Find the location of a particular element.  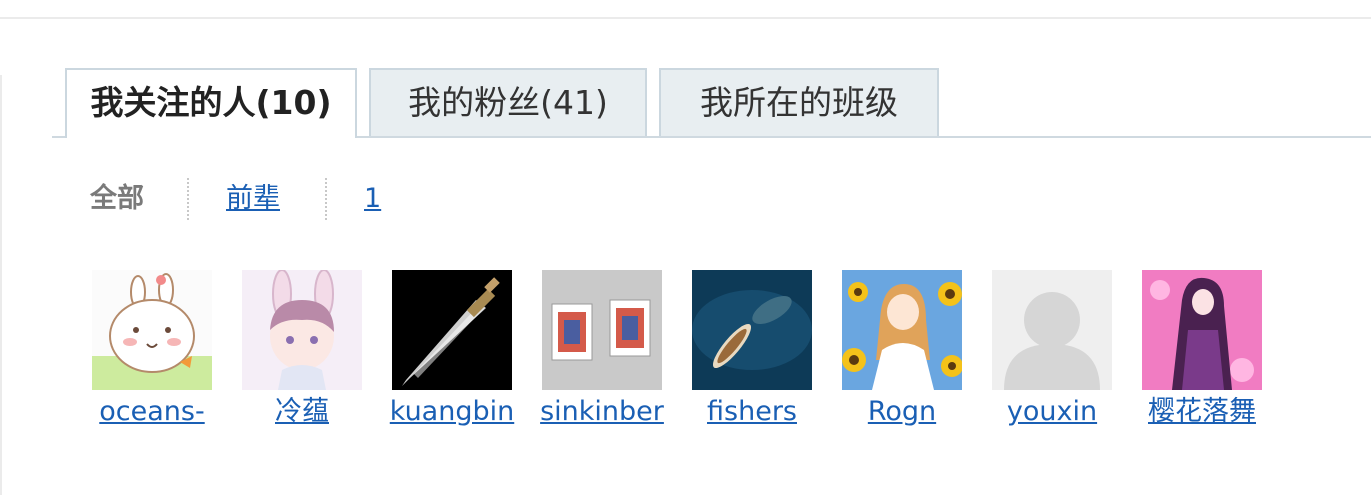

user-card: kuangbin is located at coordinates (452, 350).